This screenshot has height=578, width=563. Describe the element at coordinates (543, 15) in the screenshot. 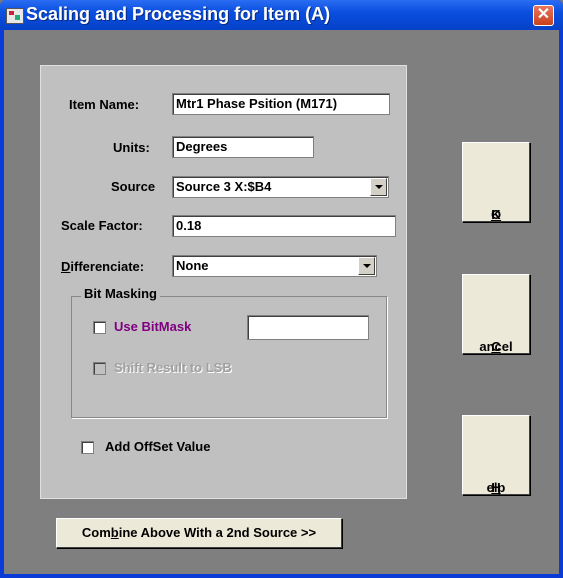

I see `close-button: ✕` at that location.